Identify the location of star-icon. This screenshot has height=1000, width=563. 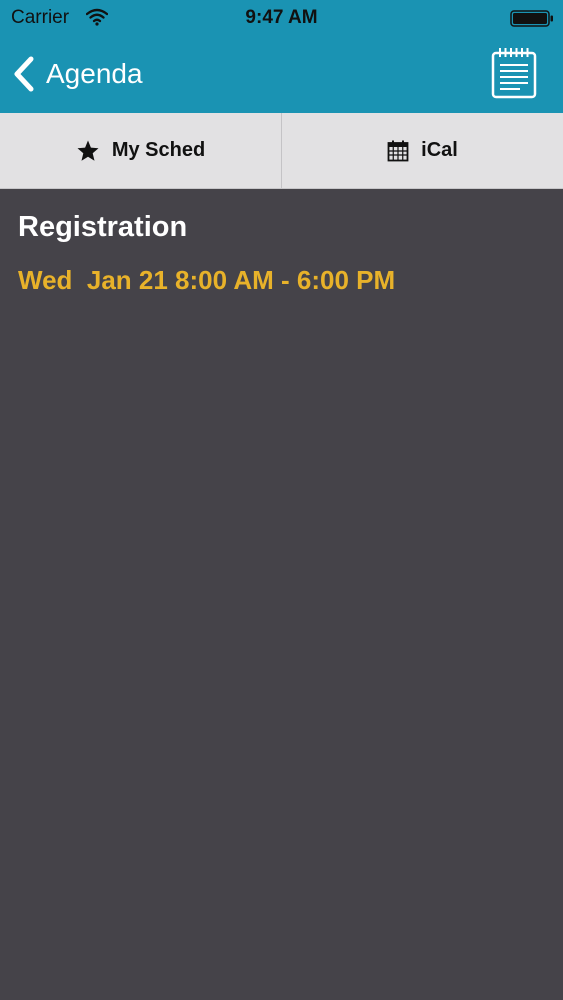
(88, 150).